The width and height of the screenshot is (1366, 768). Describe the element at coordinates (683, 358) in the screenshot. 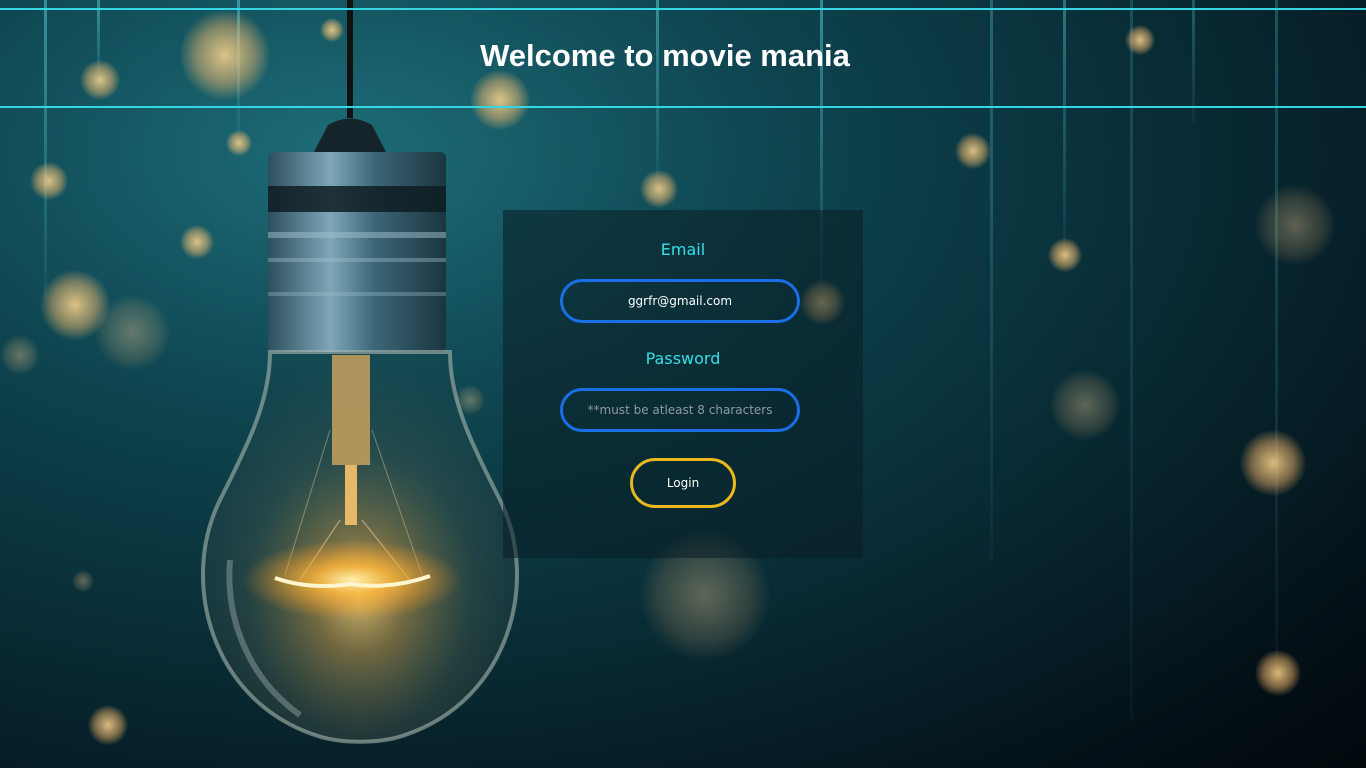

I see `password-label: Password` at that location.